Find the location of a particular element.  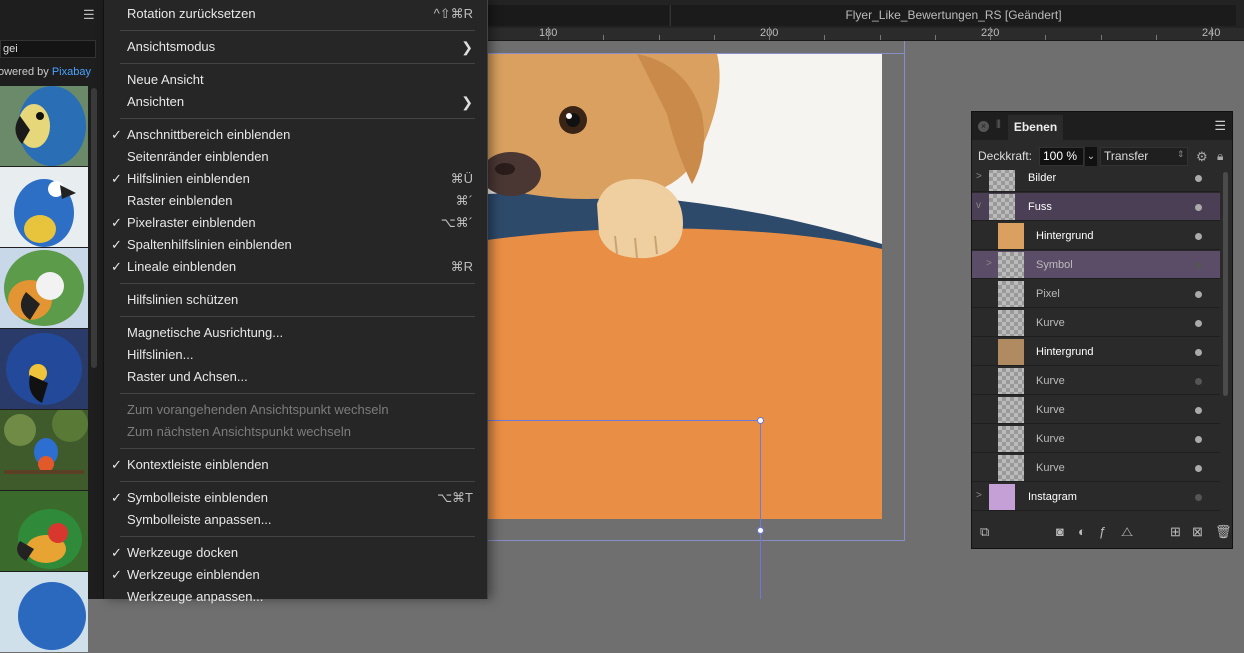

menu-item-show-context-toolbar: ✓ Kontextleiste einblenden is located at coordinates (295, 465).